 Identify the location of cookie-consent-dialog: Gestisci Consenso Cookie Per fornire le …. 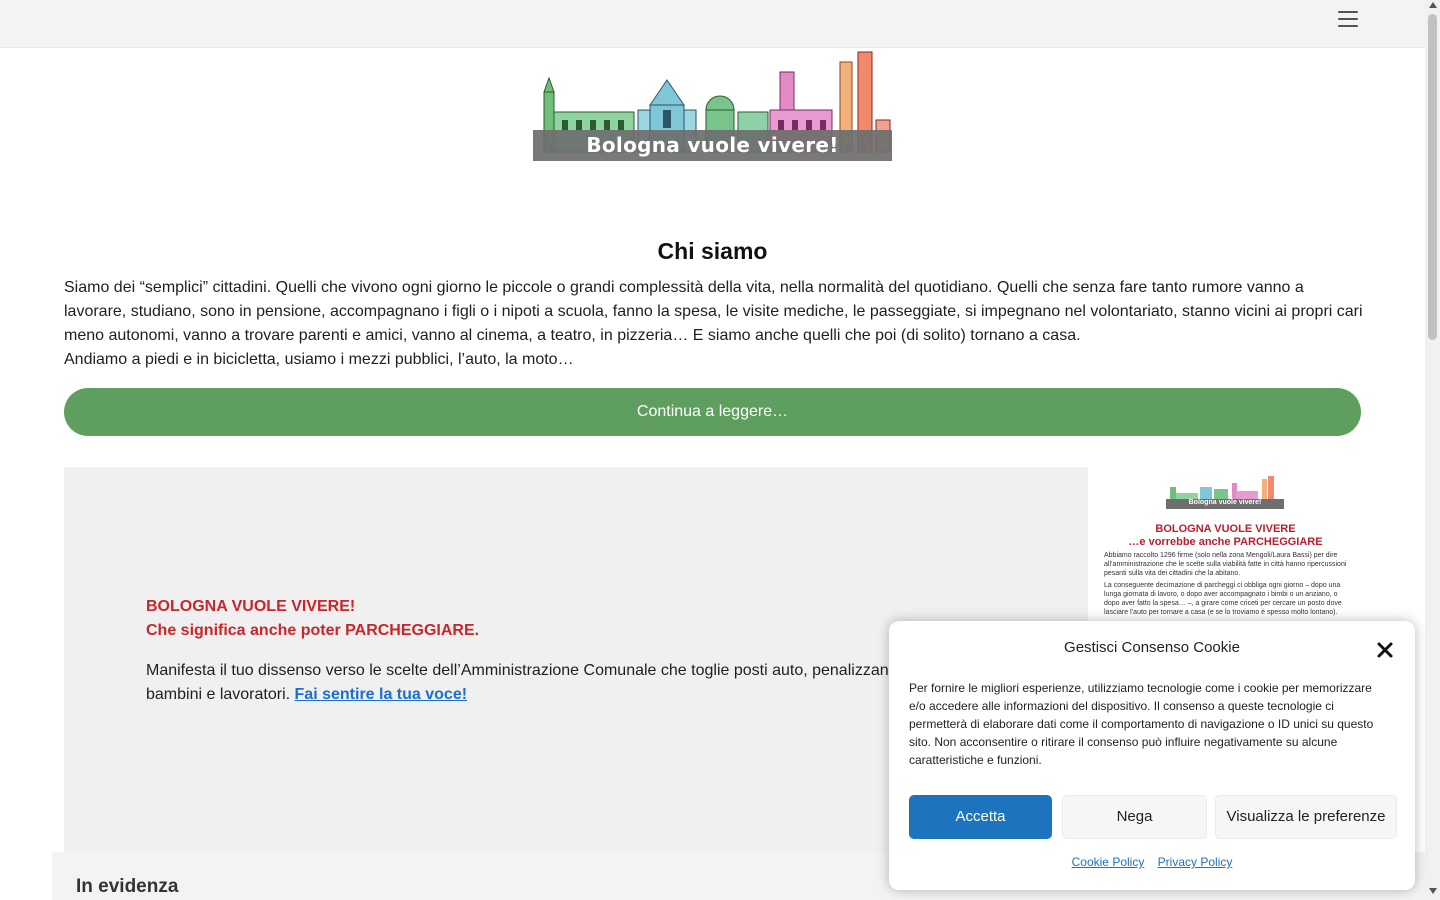
(1152, 755).